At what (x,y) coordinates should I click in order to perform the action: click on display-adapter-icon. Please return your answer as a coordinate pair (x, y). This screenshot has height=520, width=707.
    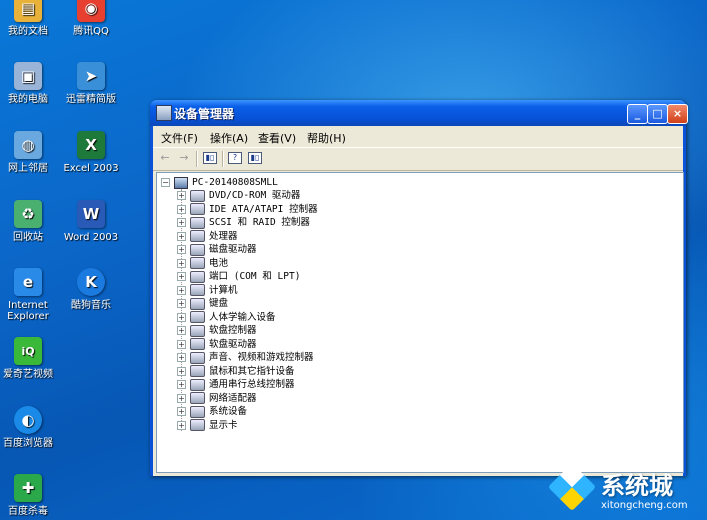
    Looking at the image, I should click on (197, 425).